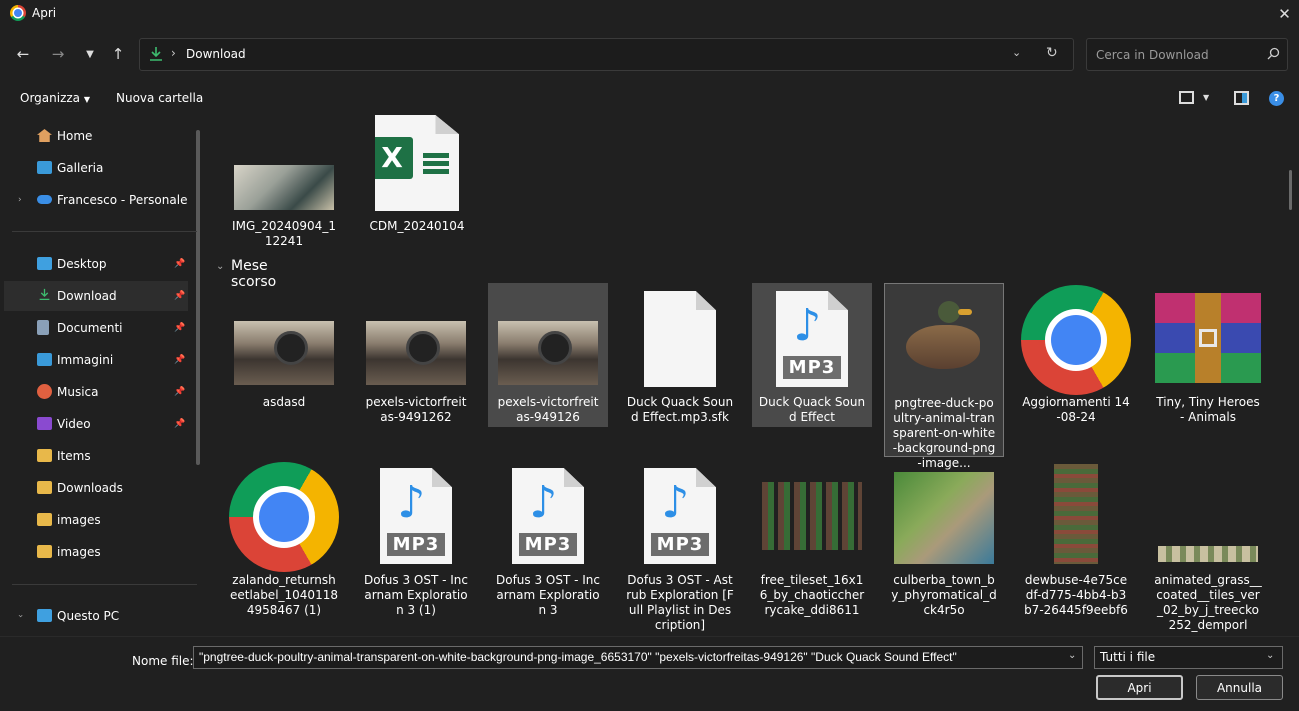  I want to click on file-name: pexels-victorfreitas-949126, so click(548, 409).